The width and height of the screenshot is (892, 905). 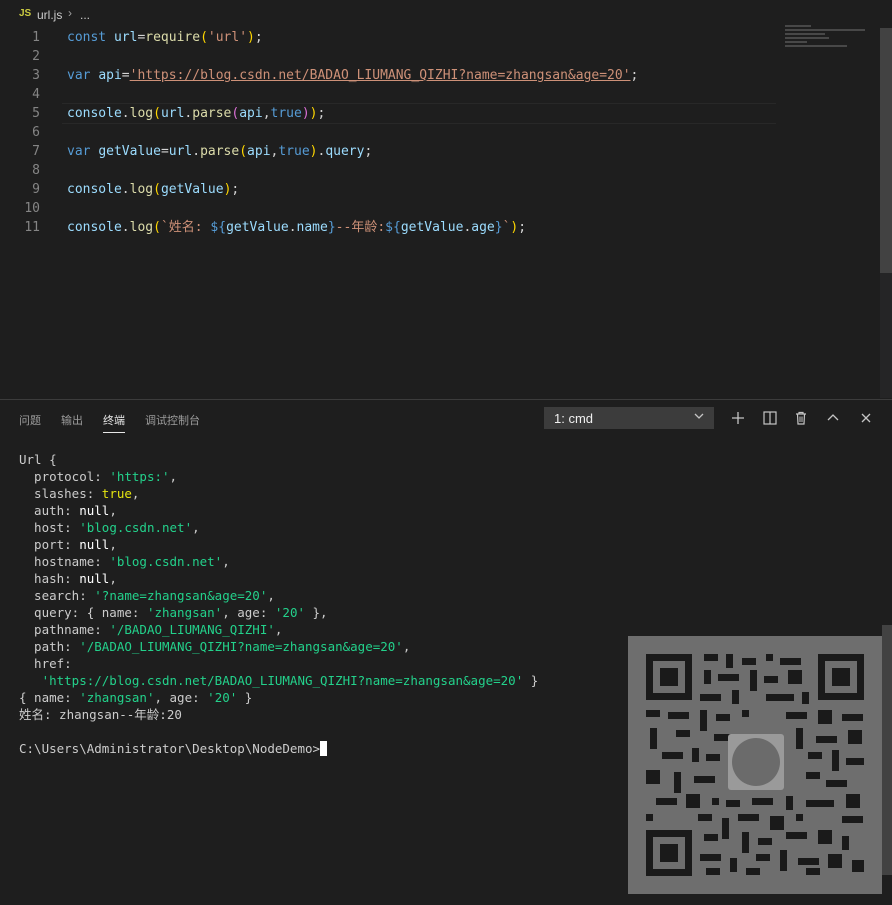 What do you see at coordinates (446, 418) in the screenshot?
I see `panel-tab-bar: 问题 输出 终端 调试控制台` at bounding box center [446, 418].